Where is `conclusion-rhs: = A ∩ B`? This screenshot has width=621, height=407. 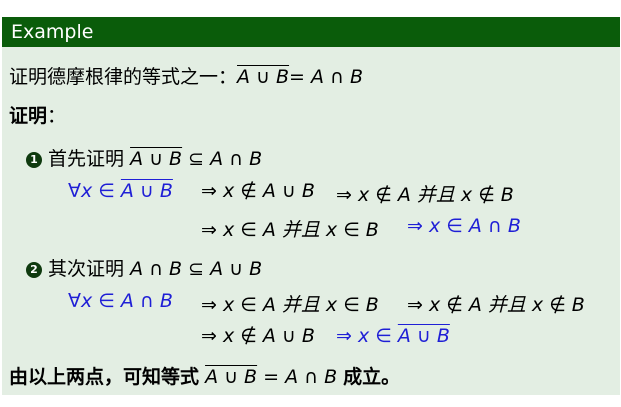 conclusion-rhs: = A ∩ B is located at coordinates (300, 377).